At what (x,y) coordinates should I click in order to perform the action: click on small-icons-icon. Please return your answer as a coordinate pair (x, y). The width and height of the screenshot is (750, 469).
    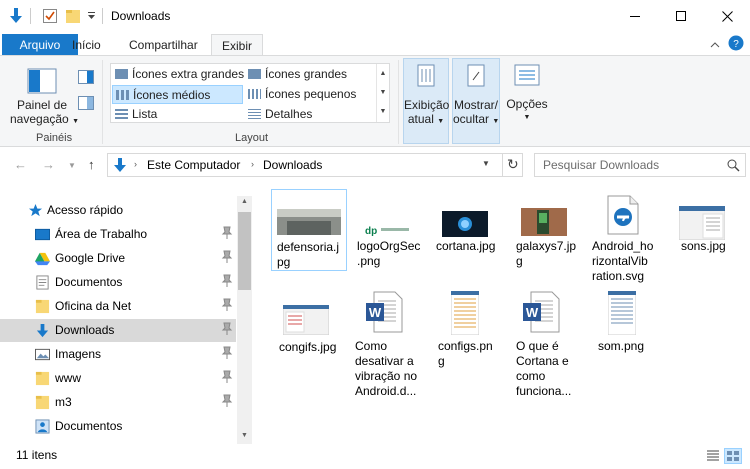
    Looking at the image, I should click on (254, 94).